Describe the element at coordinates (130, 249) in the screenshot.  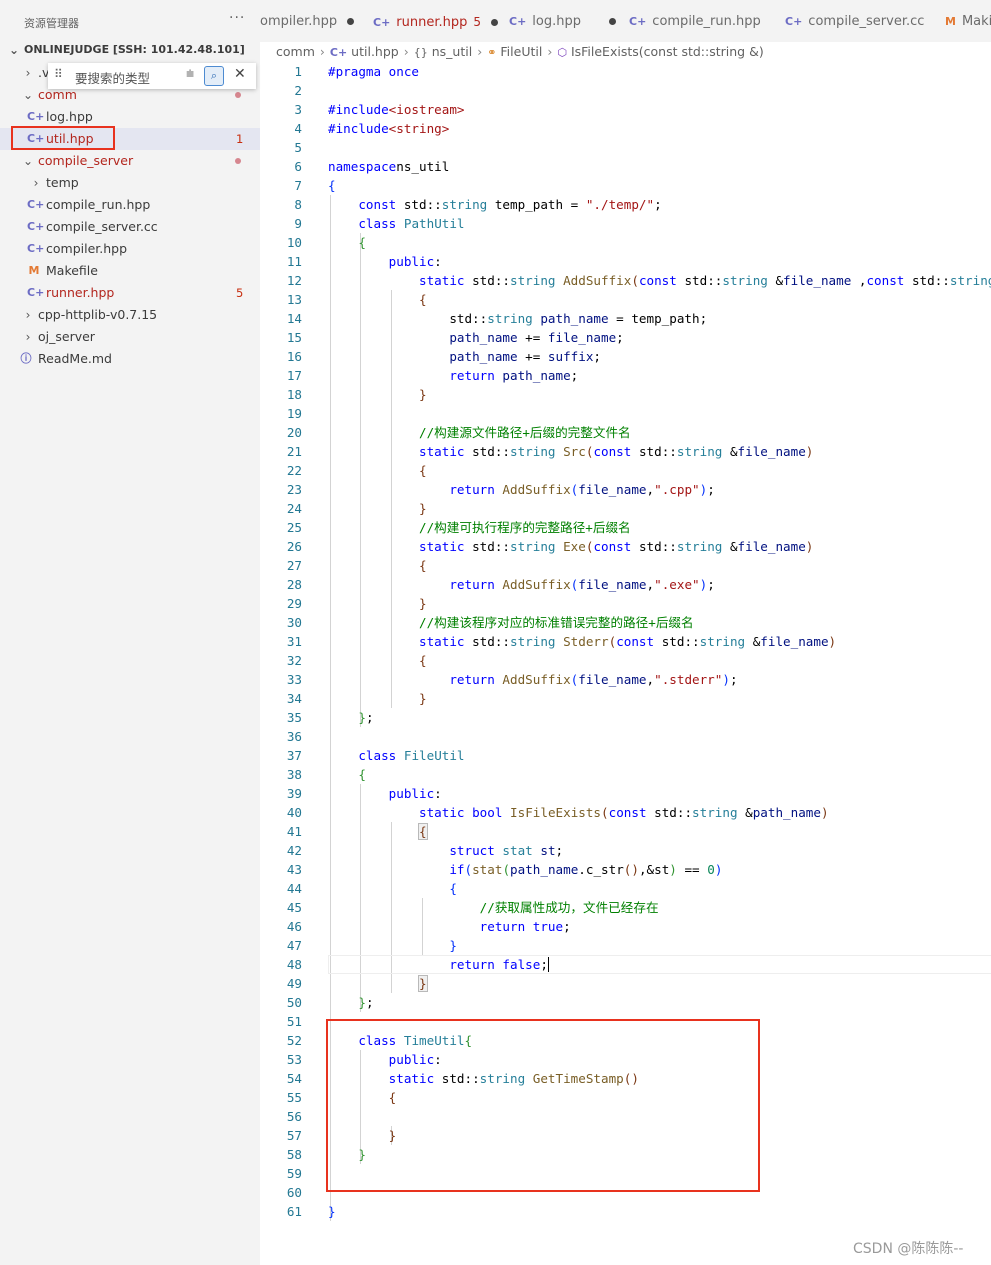
I see `tree-item: C+ compiler.hpp` at that location.